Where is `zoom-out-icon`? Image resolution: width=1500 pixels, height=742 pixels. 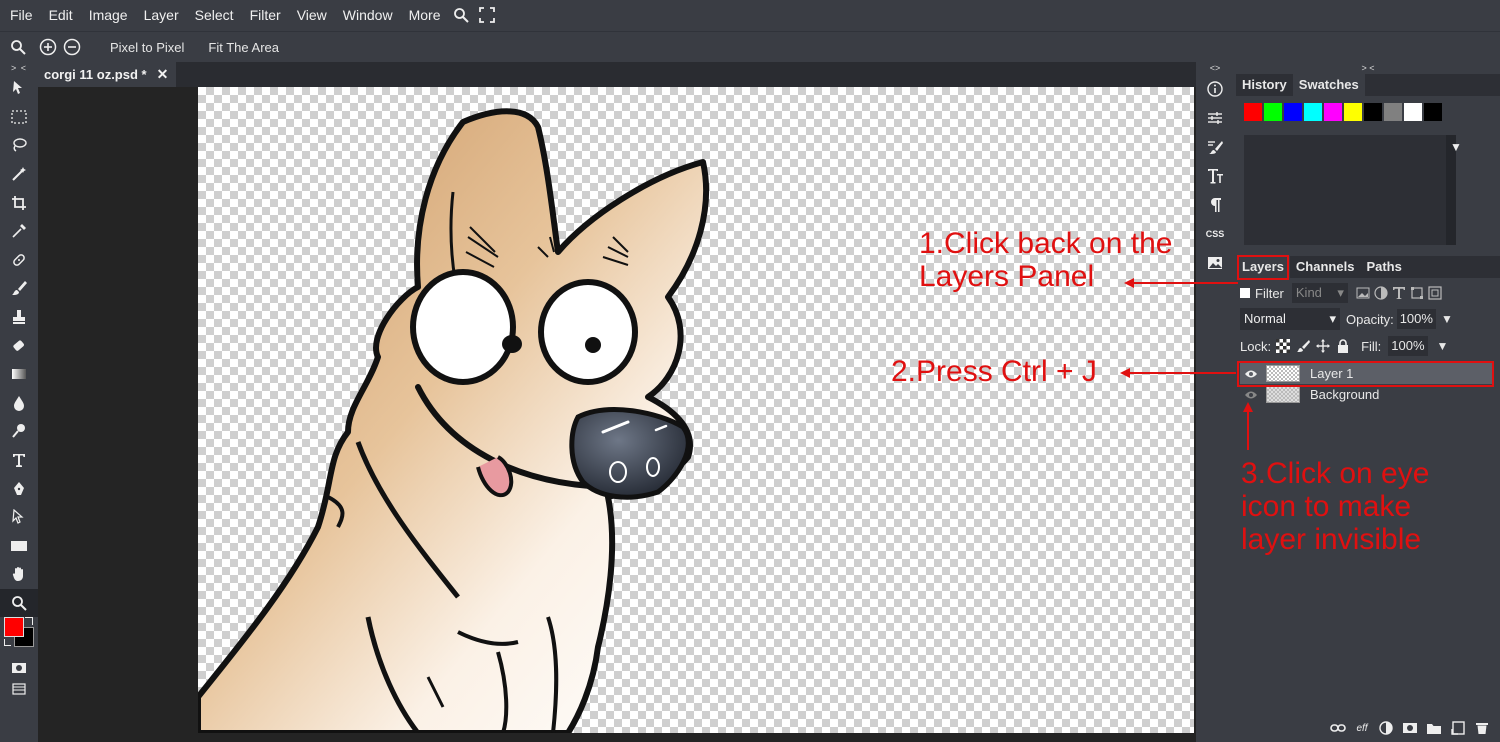
zoom-out-icon is located at coordinates (72, 47).